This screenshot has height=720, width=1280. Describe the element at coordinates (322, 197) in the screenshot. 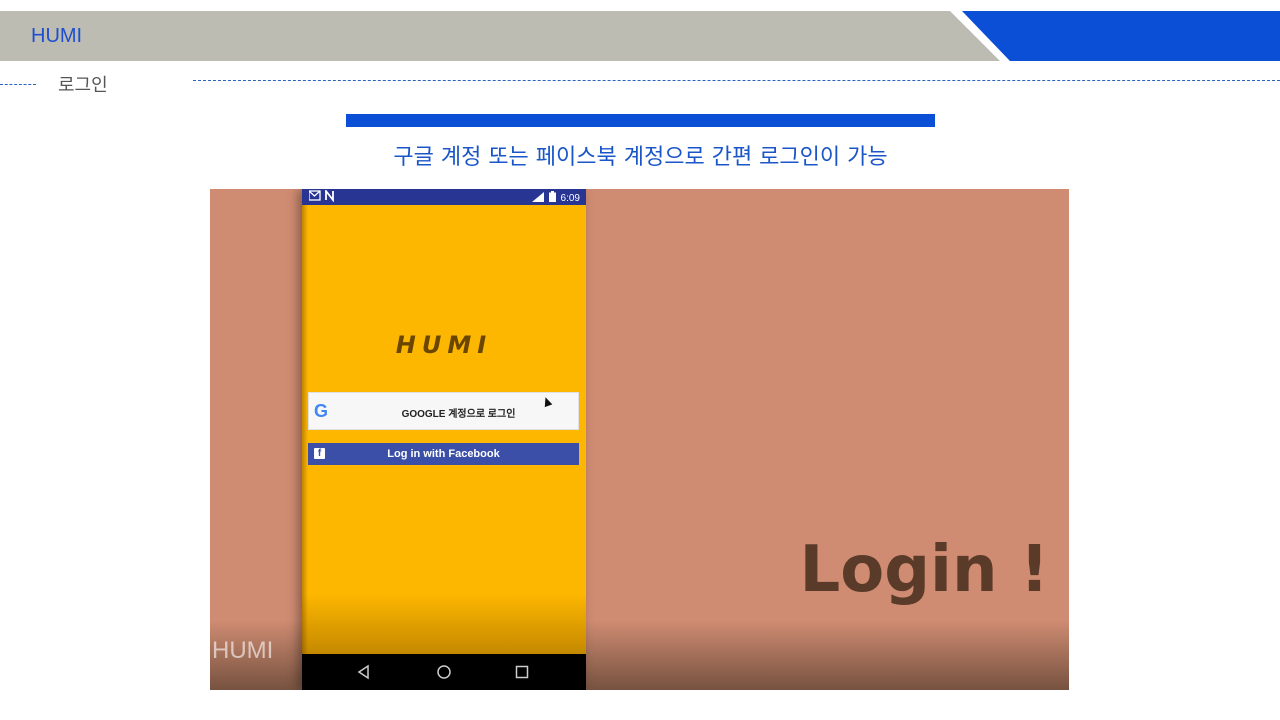

I see `mail-icon` at that location.